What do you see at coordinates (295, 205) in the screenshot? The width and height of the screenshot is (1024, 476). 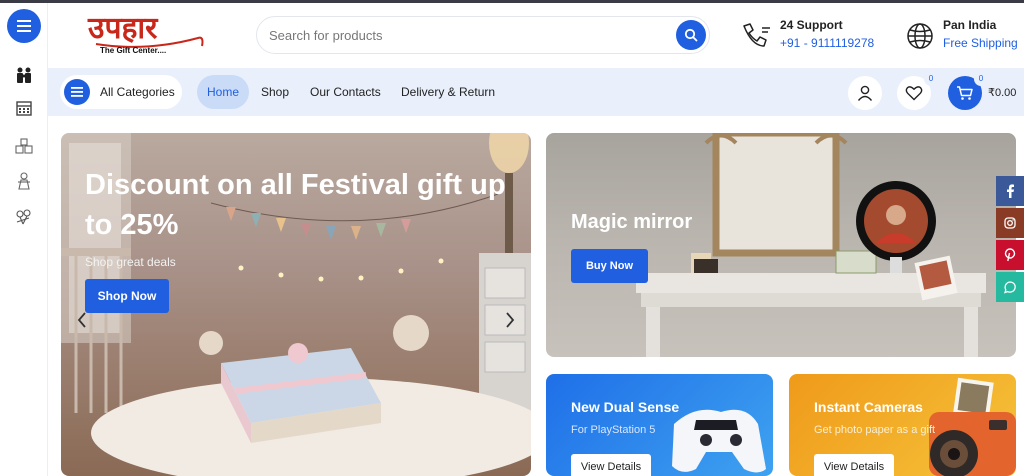 I see `hero-title: Discount on all Festival gift up to 25%` at bounding box center [295, 205].